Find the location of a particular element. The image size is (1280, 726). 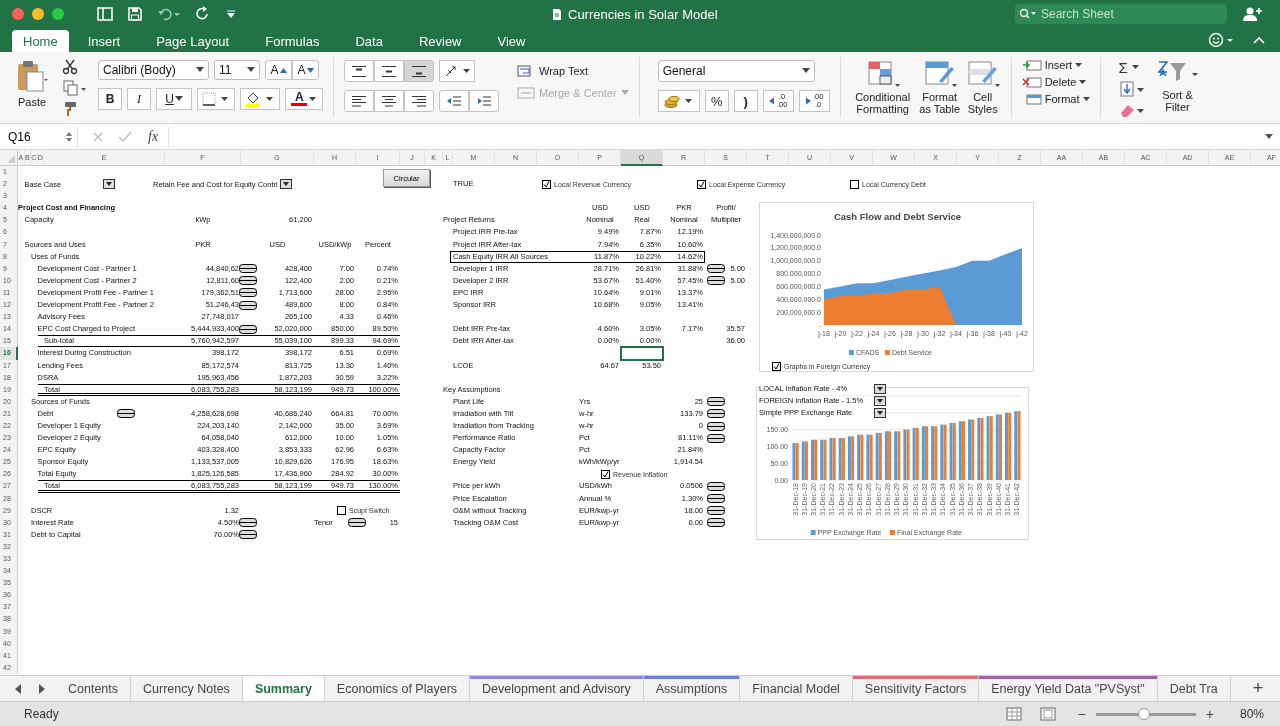

font-color-button: A is located at coordinates (304, 99).